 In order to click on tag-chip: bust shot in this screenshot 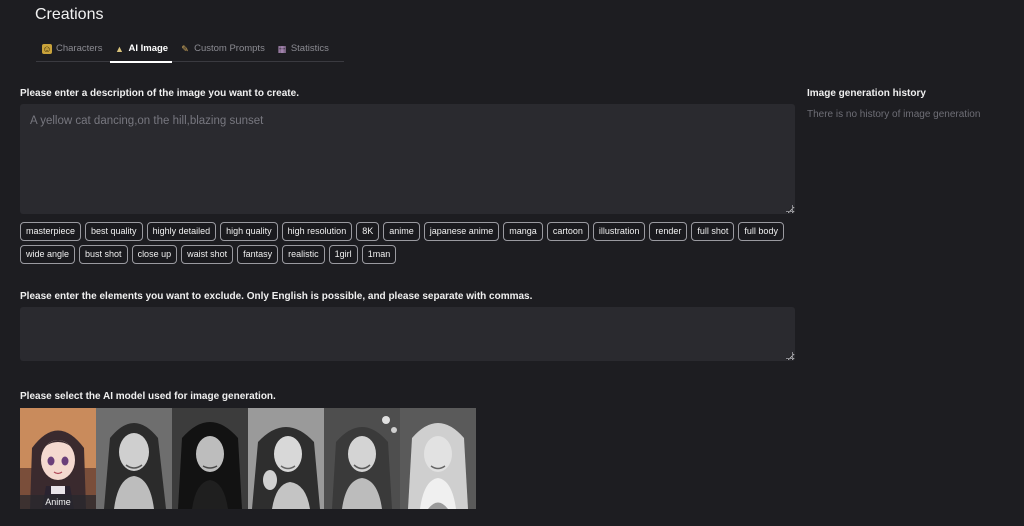, I will do `click(103, 254)`.